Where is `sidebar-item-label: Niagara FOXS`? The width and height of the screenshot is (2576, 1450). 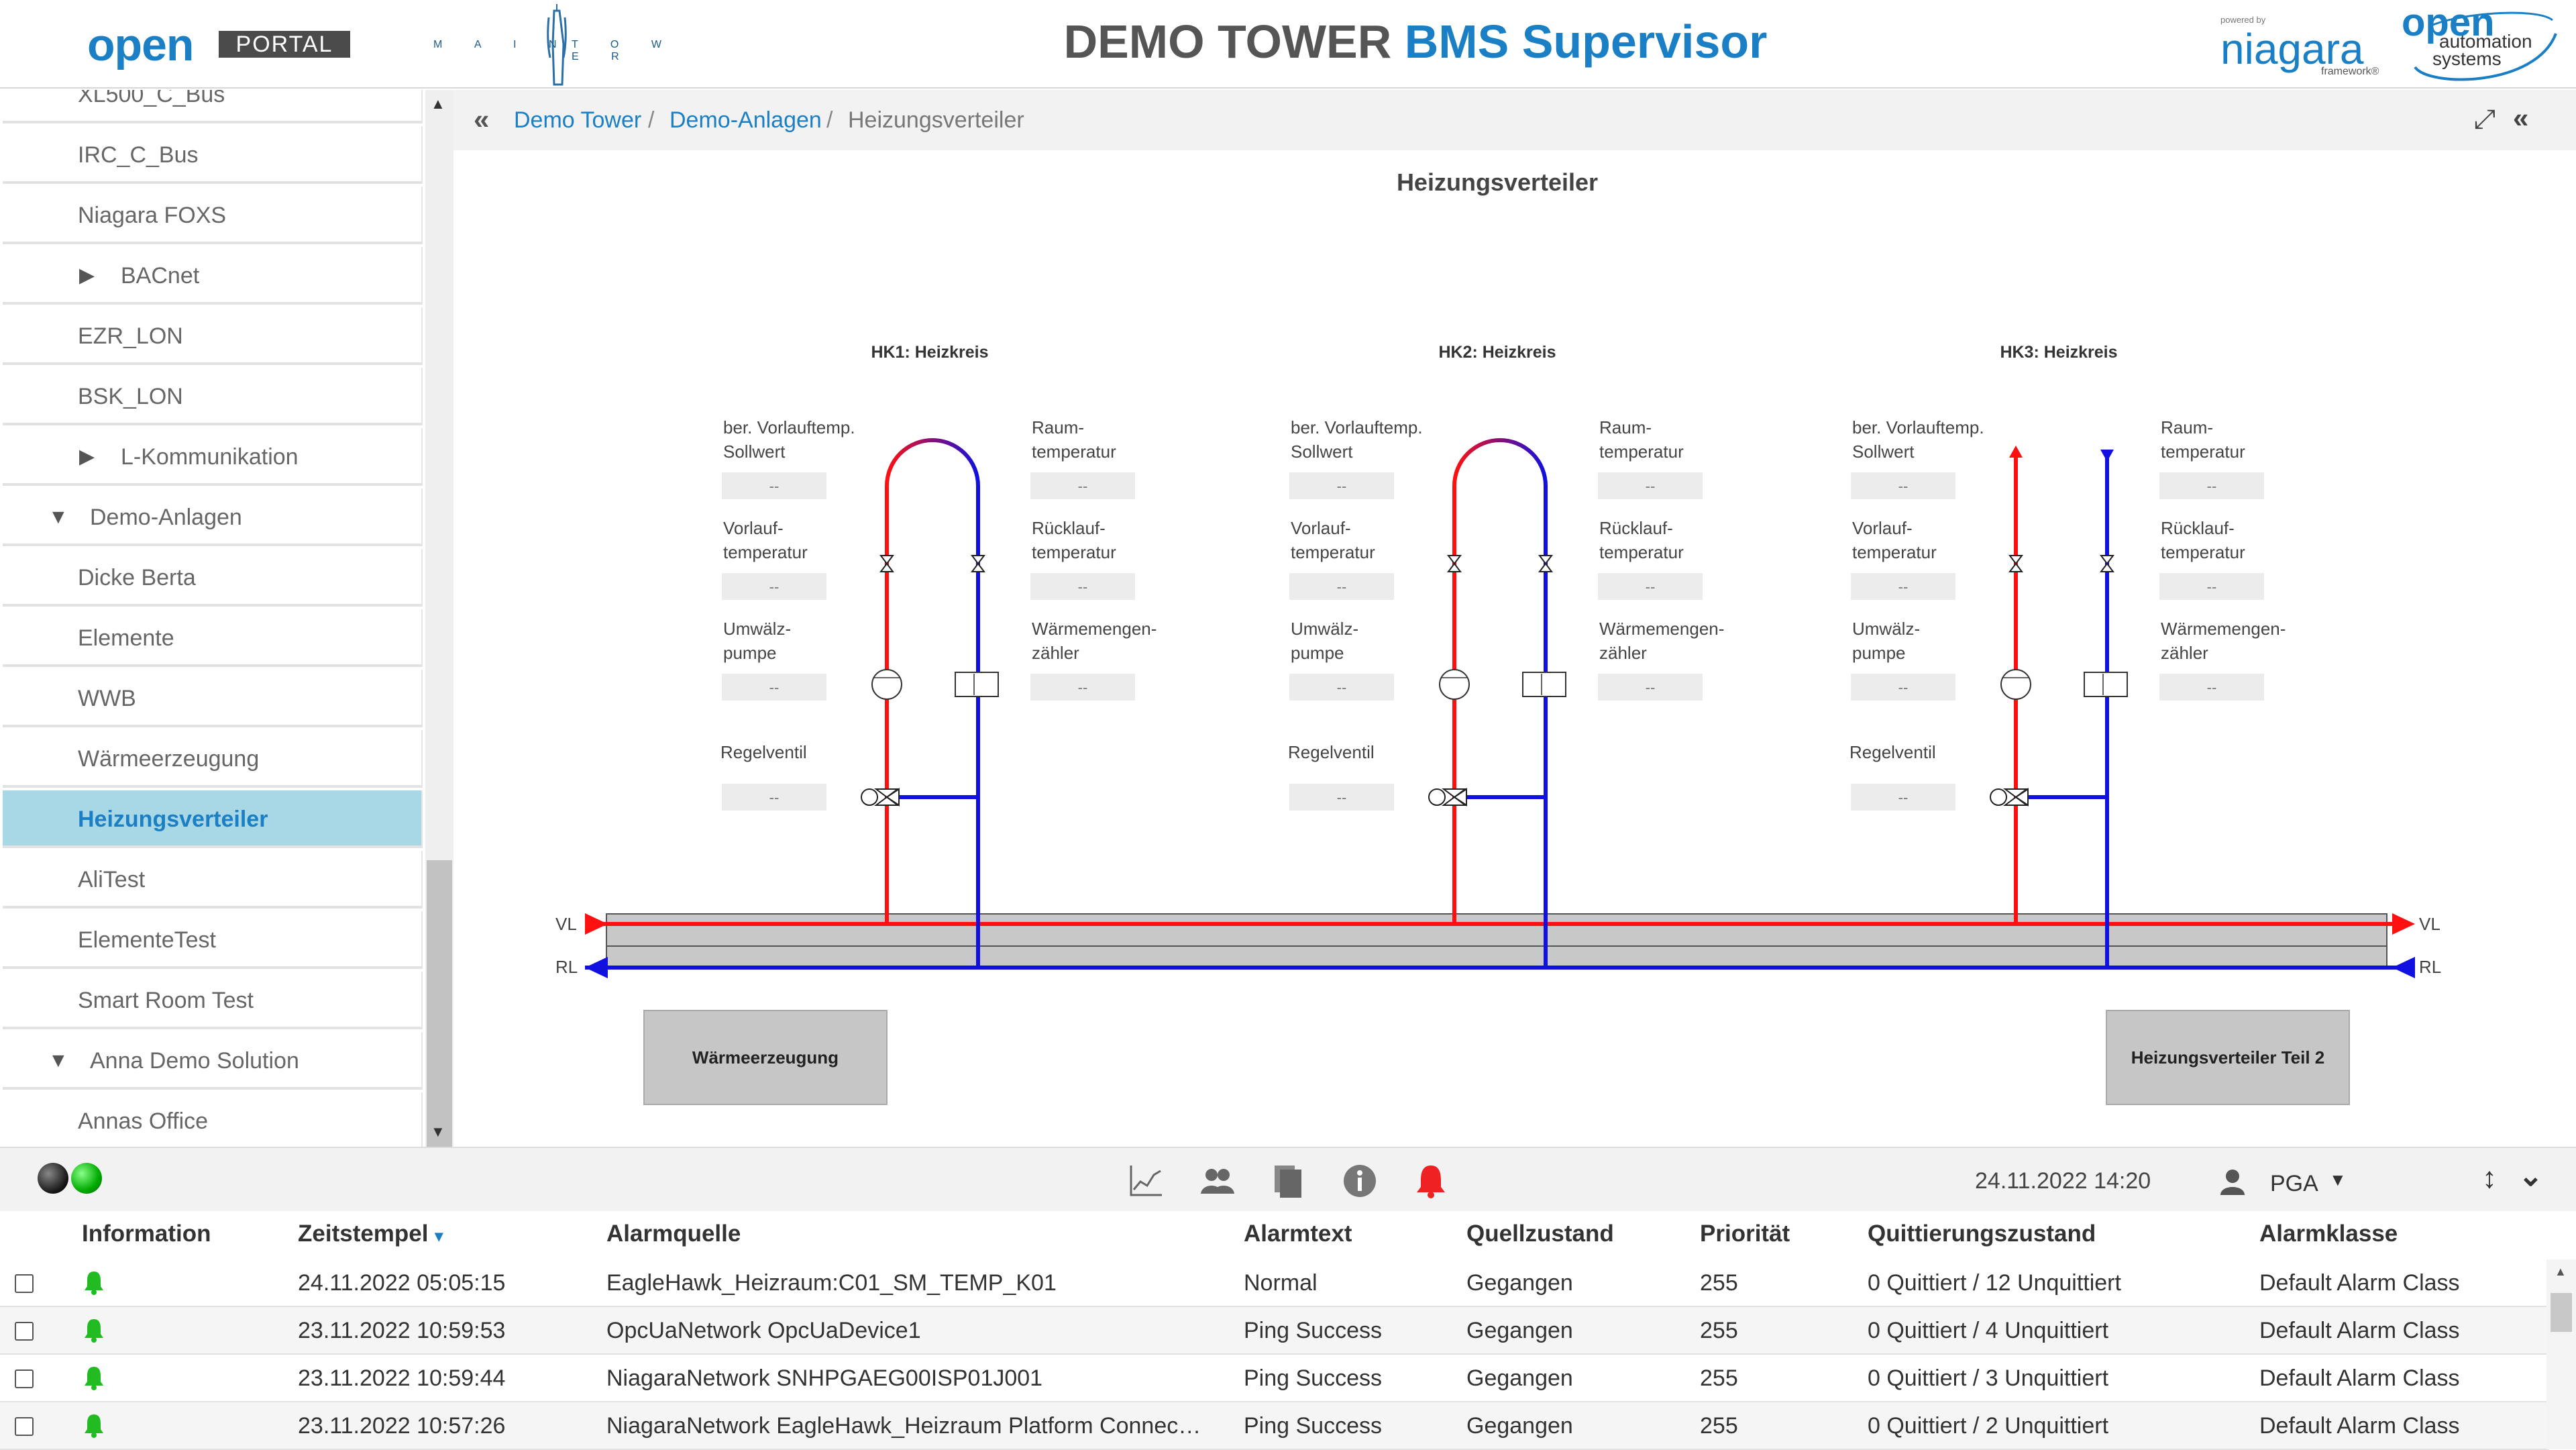
sidebar-item-label: Niagara FOXS is located at coordinates (152, 215).